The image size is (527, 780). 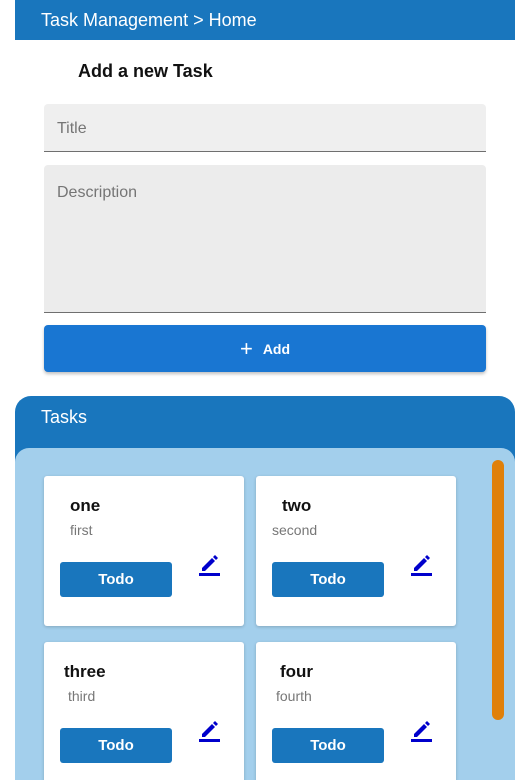 What do you see at coordinates (82, 696) in the screenshot?
I see `task-description: third` at bounding box center [82, 696].